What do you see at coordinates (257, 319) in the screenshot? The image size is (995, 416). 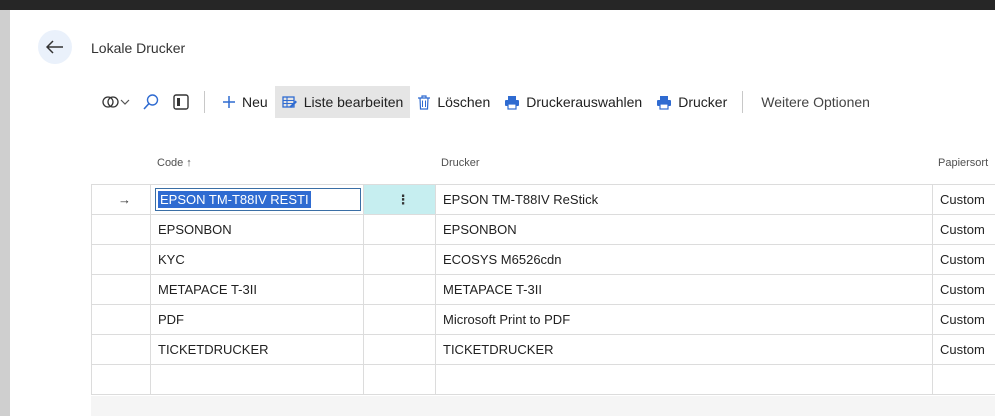 I see `code-cell: PDF` at bounding box center [257, 319].